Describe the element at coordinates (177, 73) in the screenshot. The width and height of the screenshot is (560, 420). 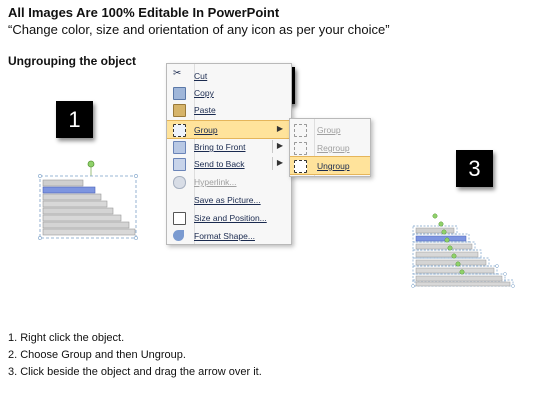
I see `scissors-icon: ✂` at that location.